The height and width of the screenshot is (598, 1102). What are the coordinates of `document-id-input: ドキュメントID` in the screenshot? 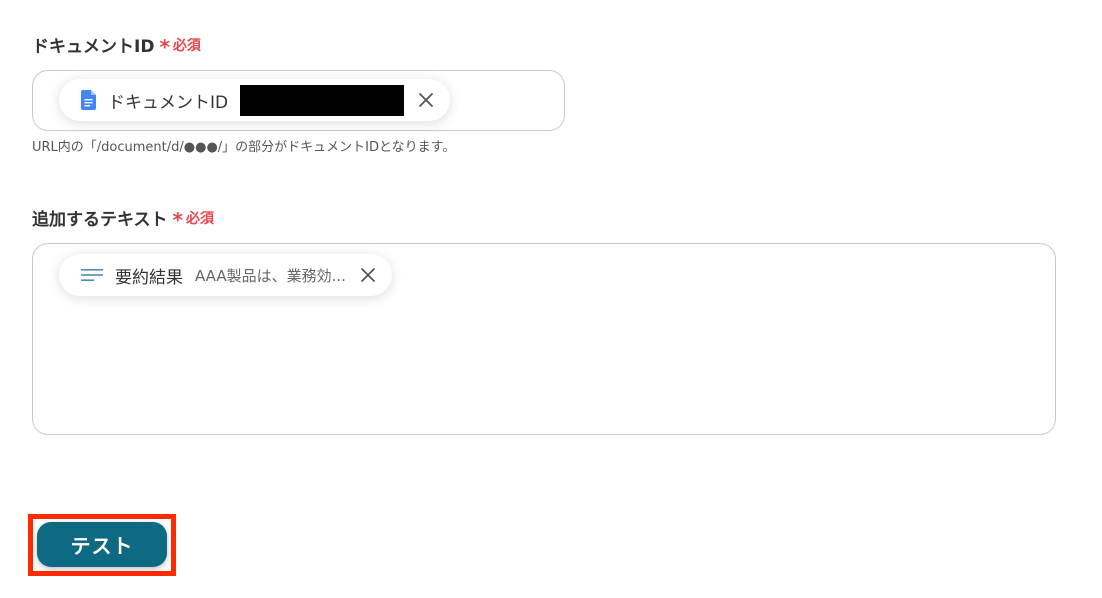 It's located at (298, 100).